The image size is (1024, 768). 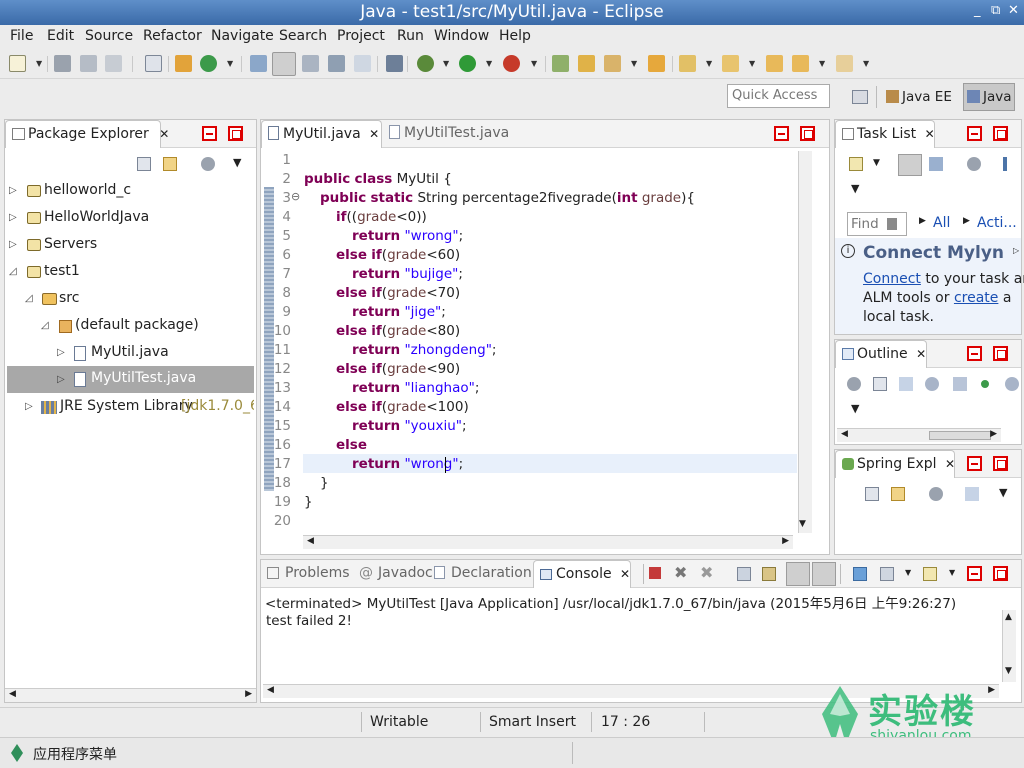 What do you see at coordinates (706, 572) in the screenshot?
I see `remove-all-terminated-icon: ✖` at bounding box center [706, 572].